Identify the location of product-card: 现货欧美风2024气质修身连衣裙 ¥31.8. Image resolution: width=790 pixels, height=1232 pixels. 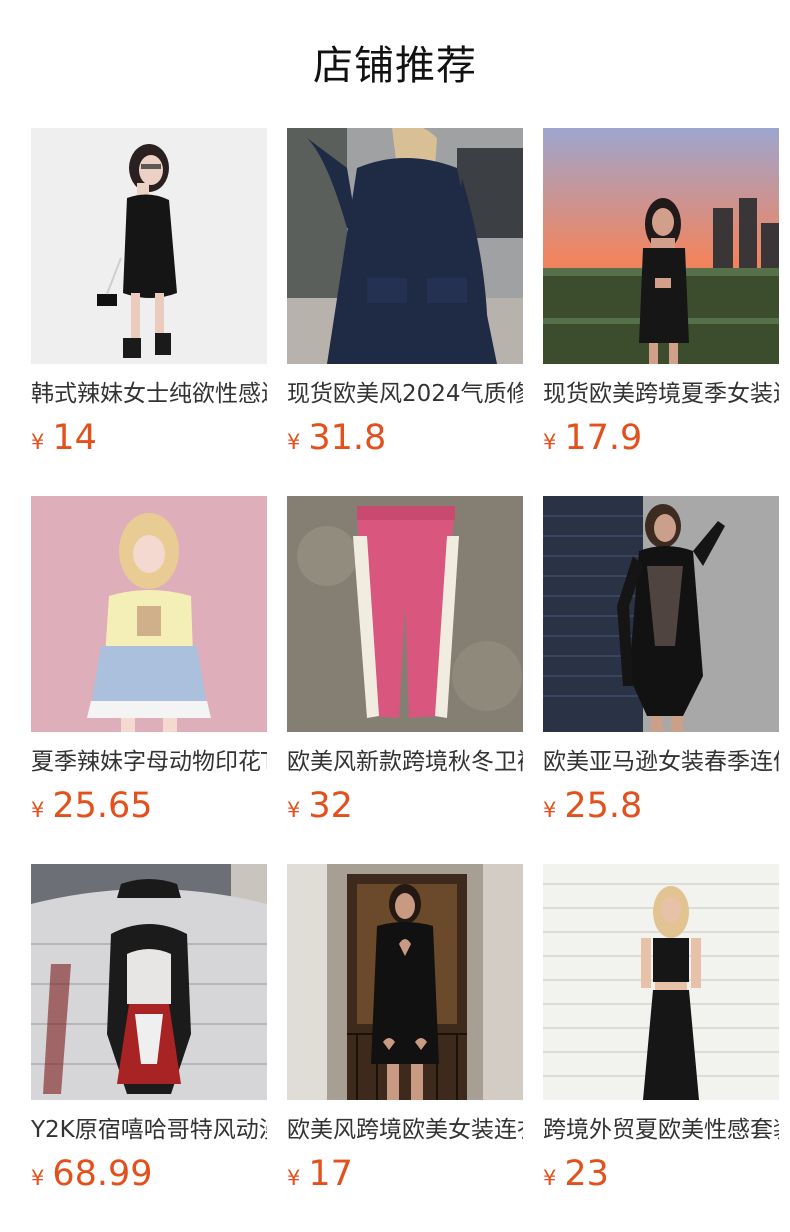
(405, 312).